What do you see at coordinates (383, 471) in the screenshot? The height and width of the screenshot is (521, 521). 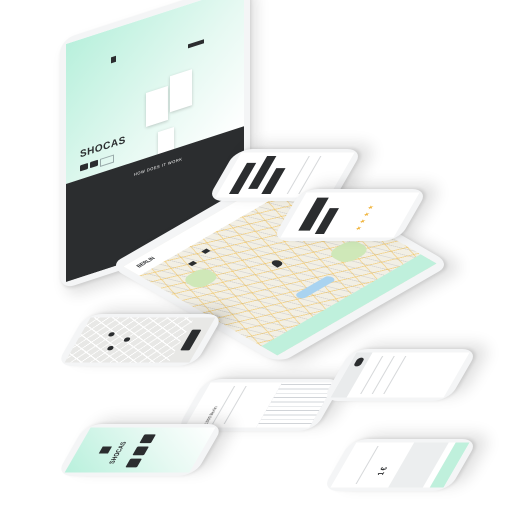 I see `amount-value: 1 €` at bounding box center [383, 471].